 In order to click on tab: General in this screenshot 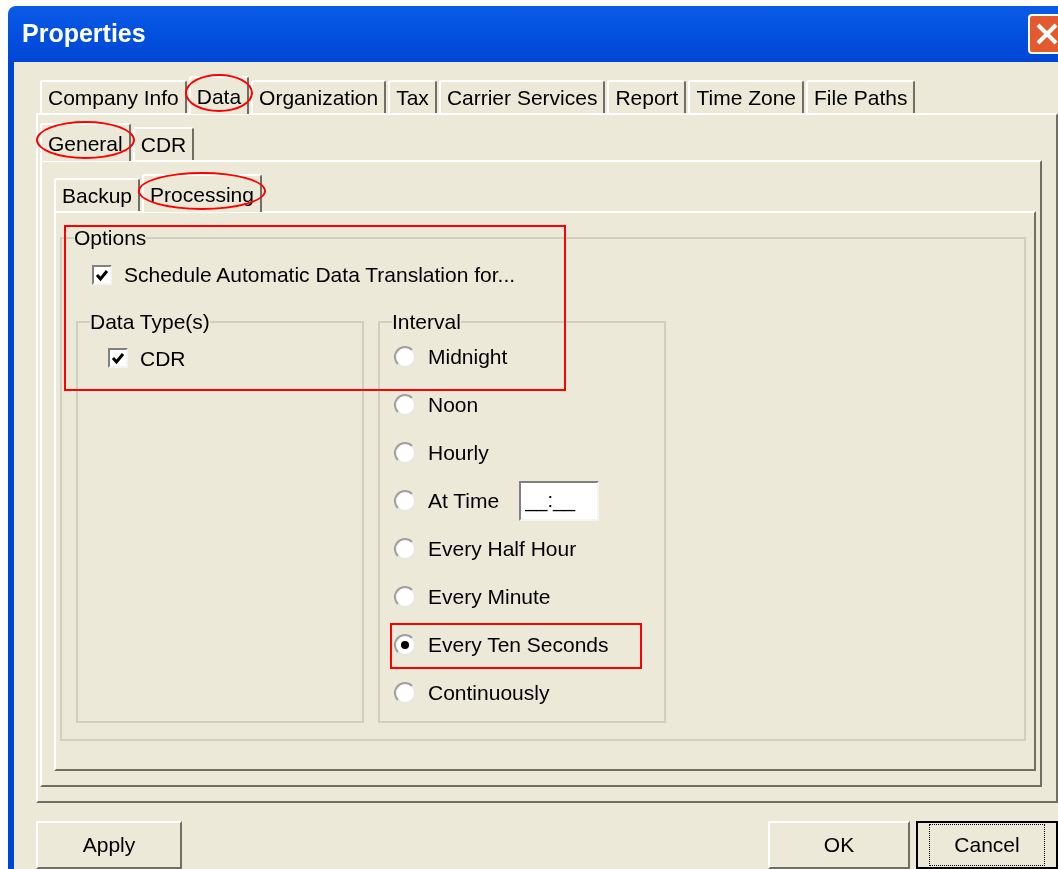, I will do `click(85, 142)`.